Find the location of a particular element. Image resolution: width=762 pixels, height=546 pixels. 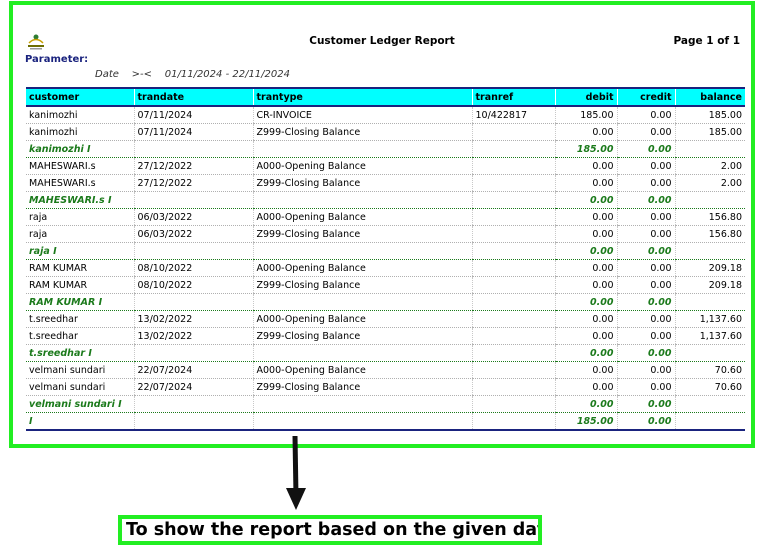

column-header-balance: balance is located at coordinates (709, 97).